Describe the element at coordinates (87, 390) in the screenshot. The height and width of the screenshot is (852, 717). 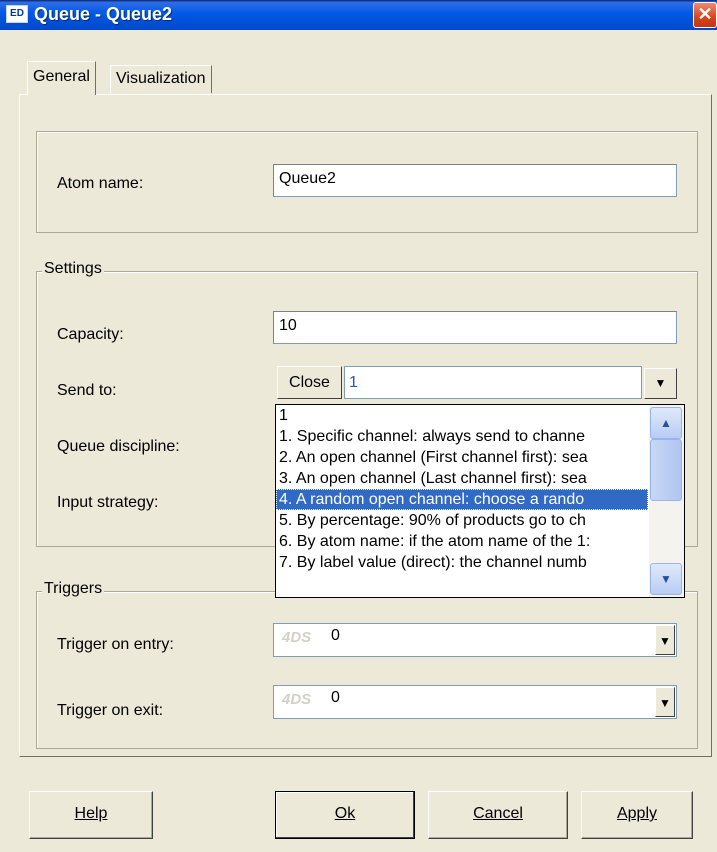
I see `send-to-label: Send to:` at that location.